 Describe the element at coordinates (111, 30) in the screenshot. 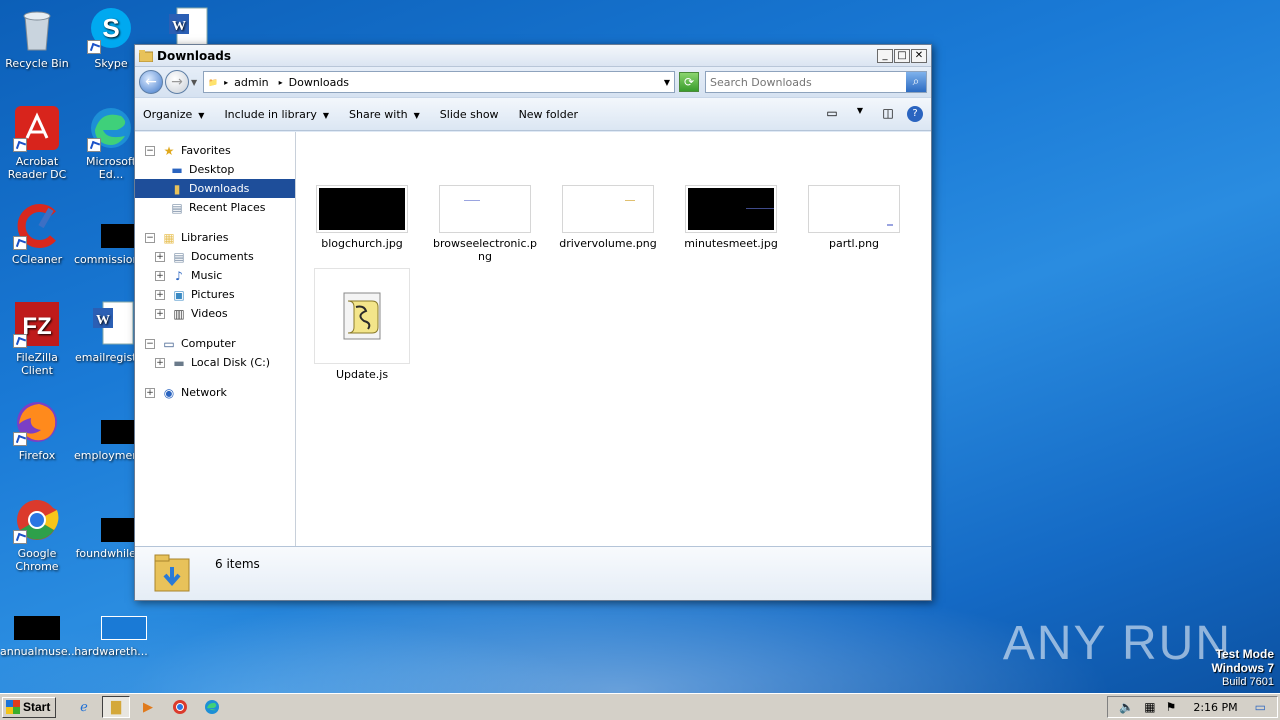

I see `skype-icon: S` at that location.